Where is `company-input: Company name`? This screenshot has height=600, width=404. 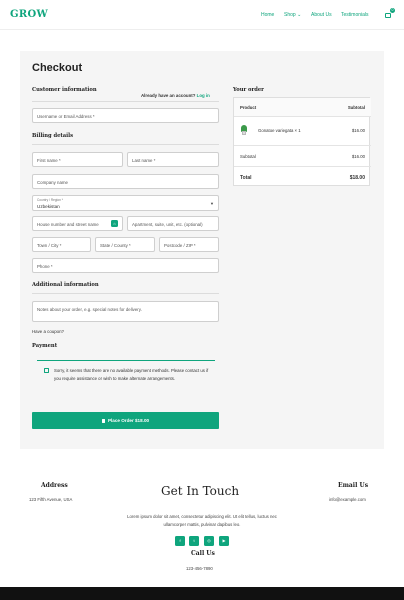 company-input: Company name is located at coordinates (125, 181).